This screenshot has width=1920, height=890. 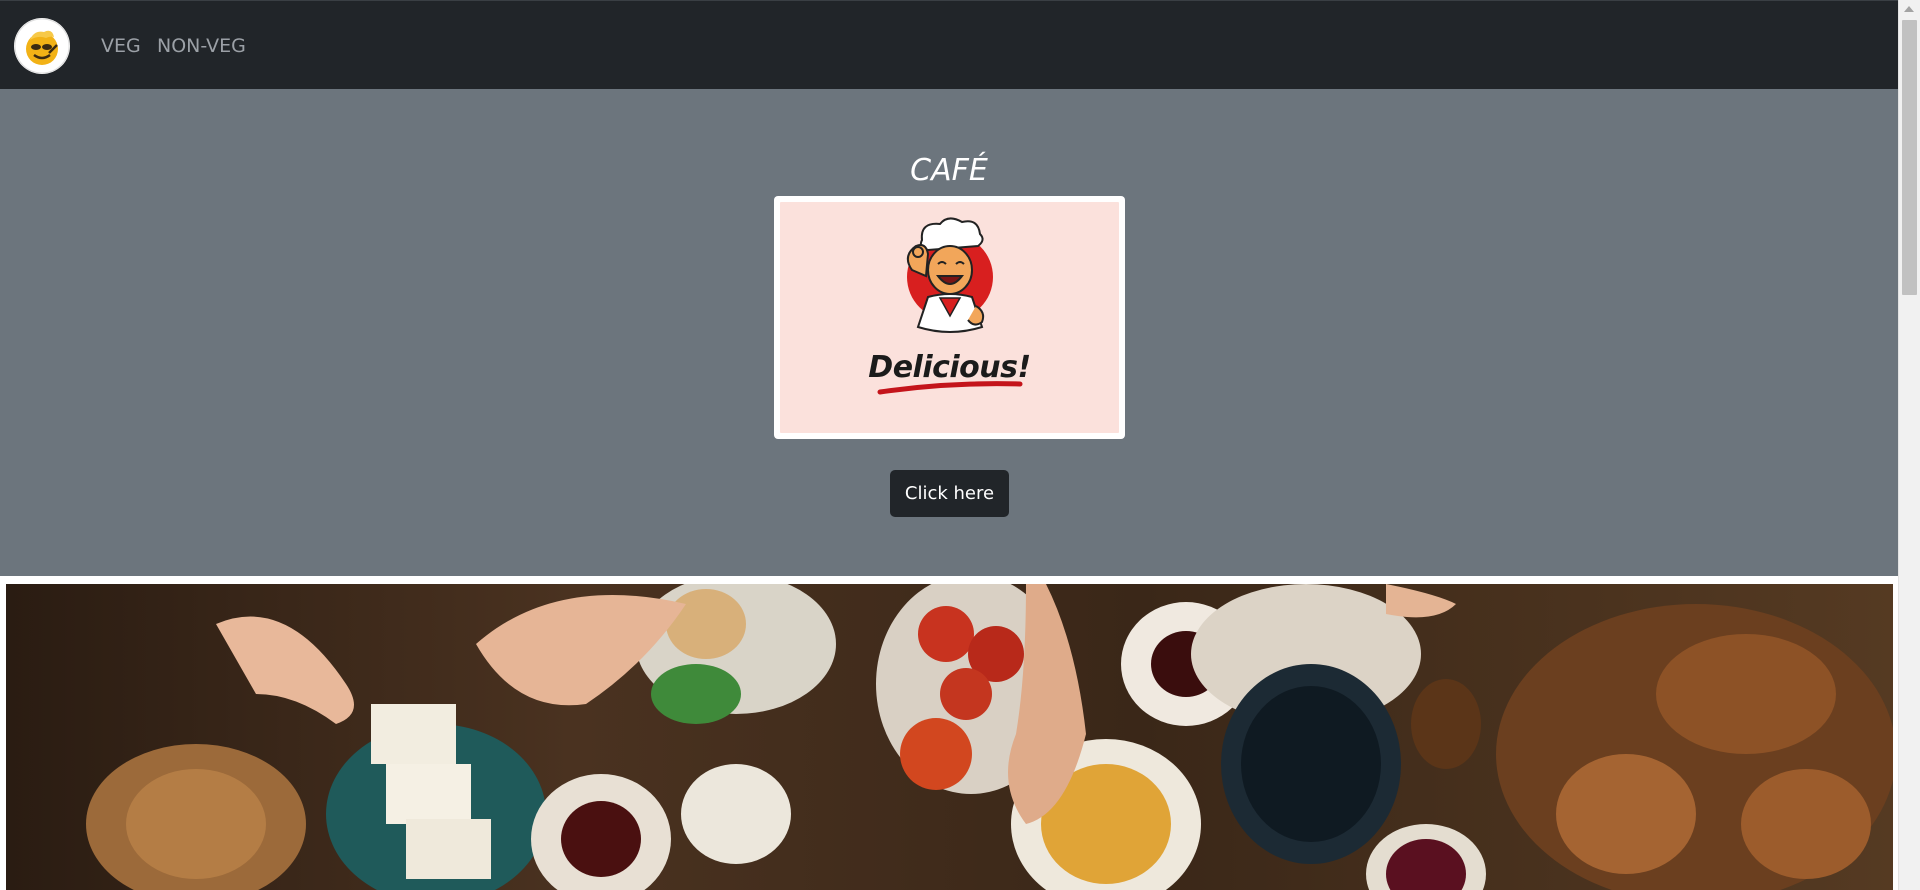 I want to click on nav-link-non-veg: NON-VEG, so click(x=201, y=46).